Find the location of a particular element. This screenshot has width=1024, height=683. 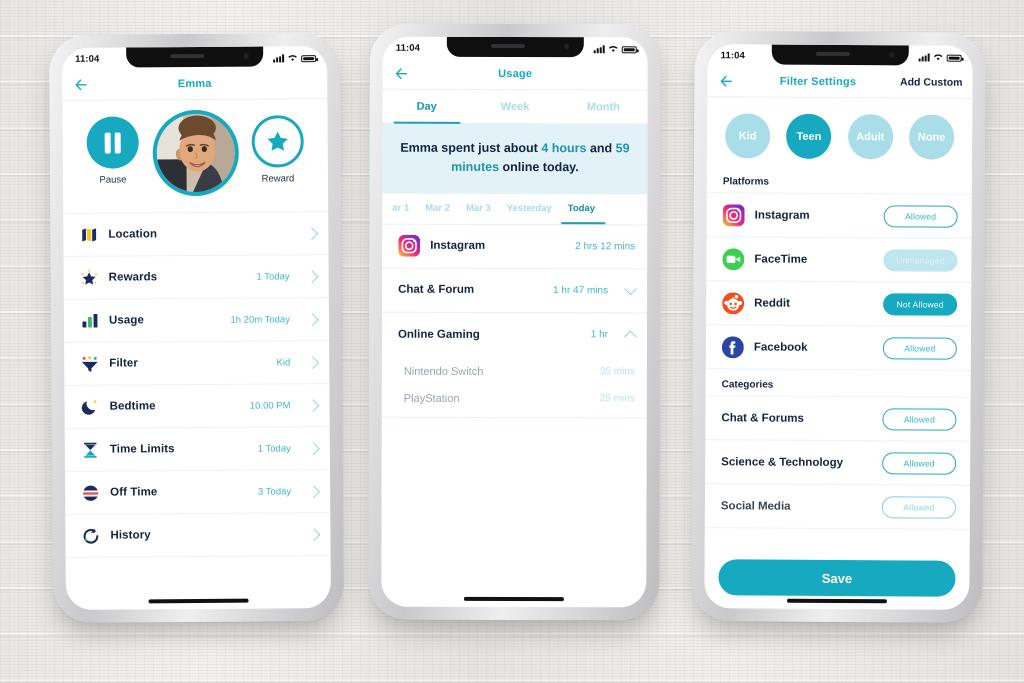

funnel-filter-icon is located at coordinates (89, 363).